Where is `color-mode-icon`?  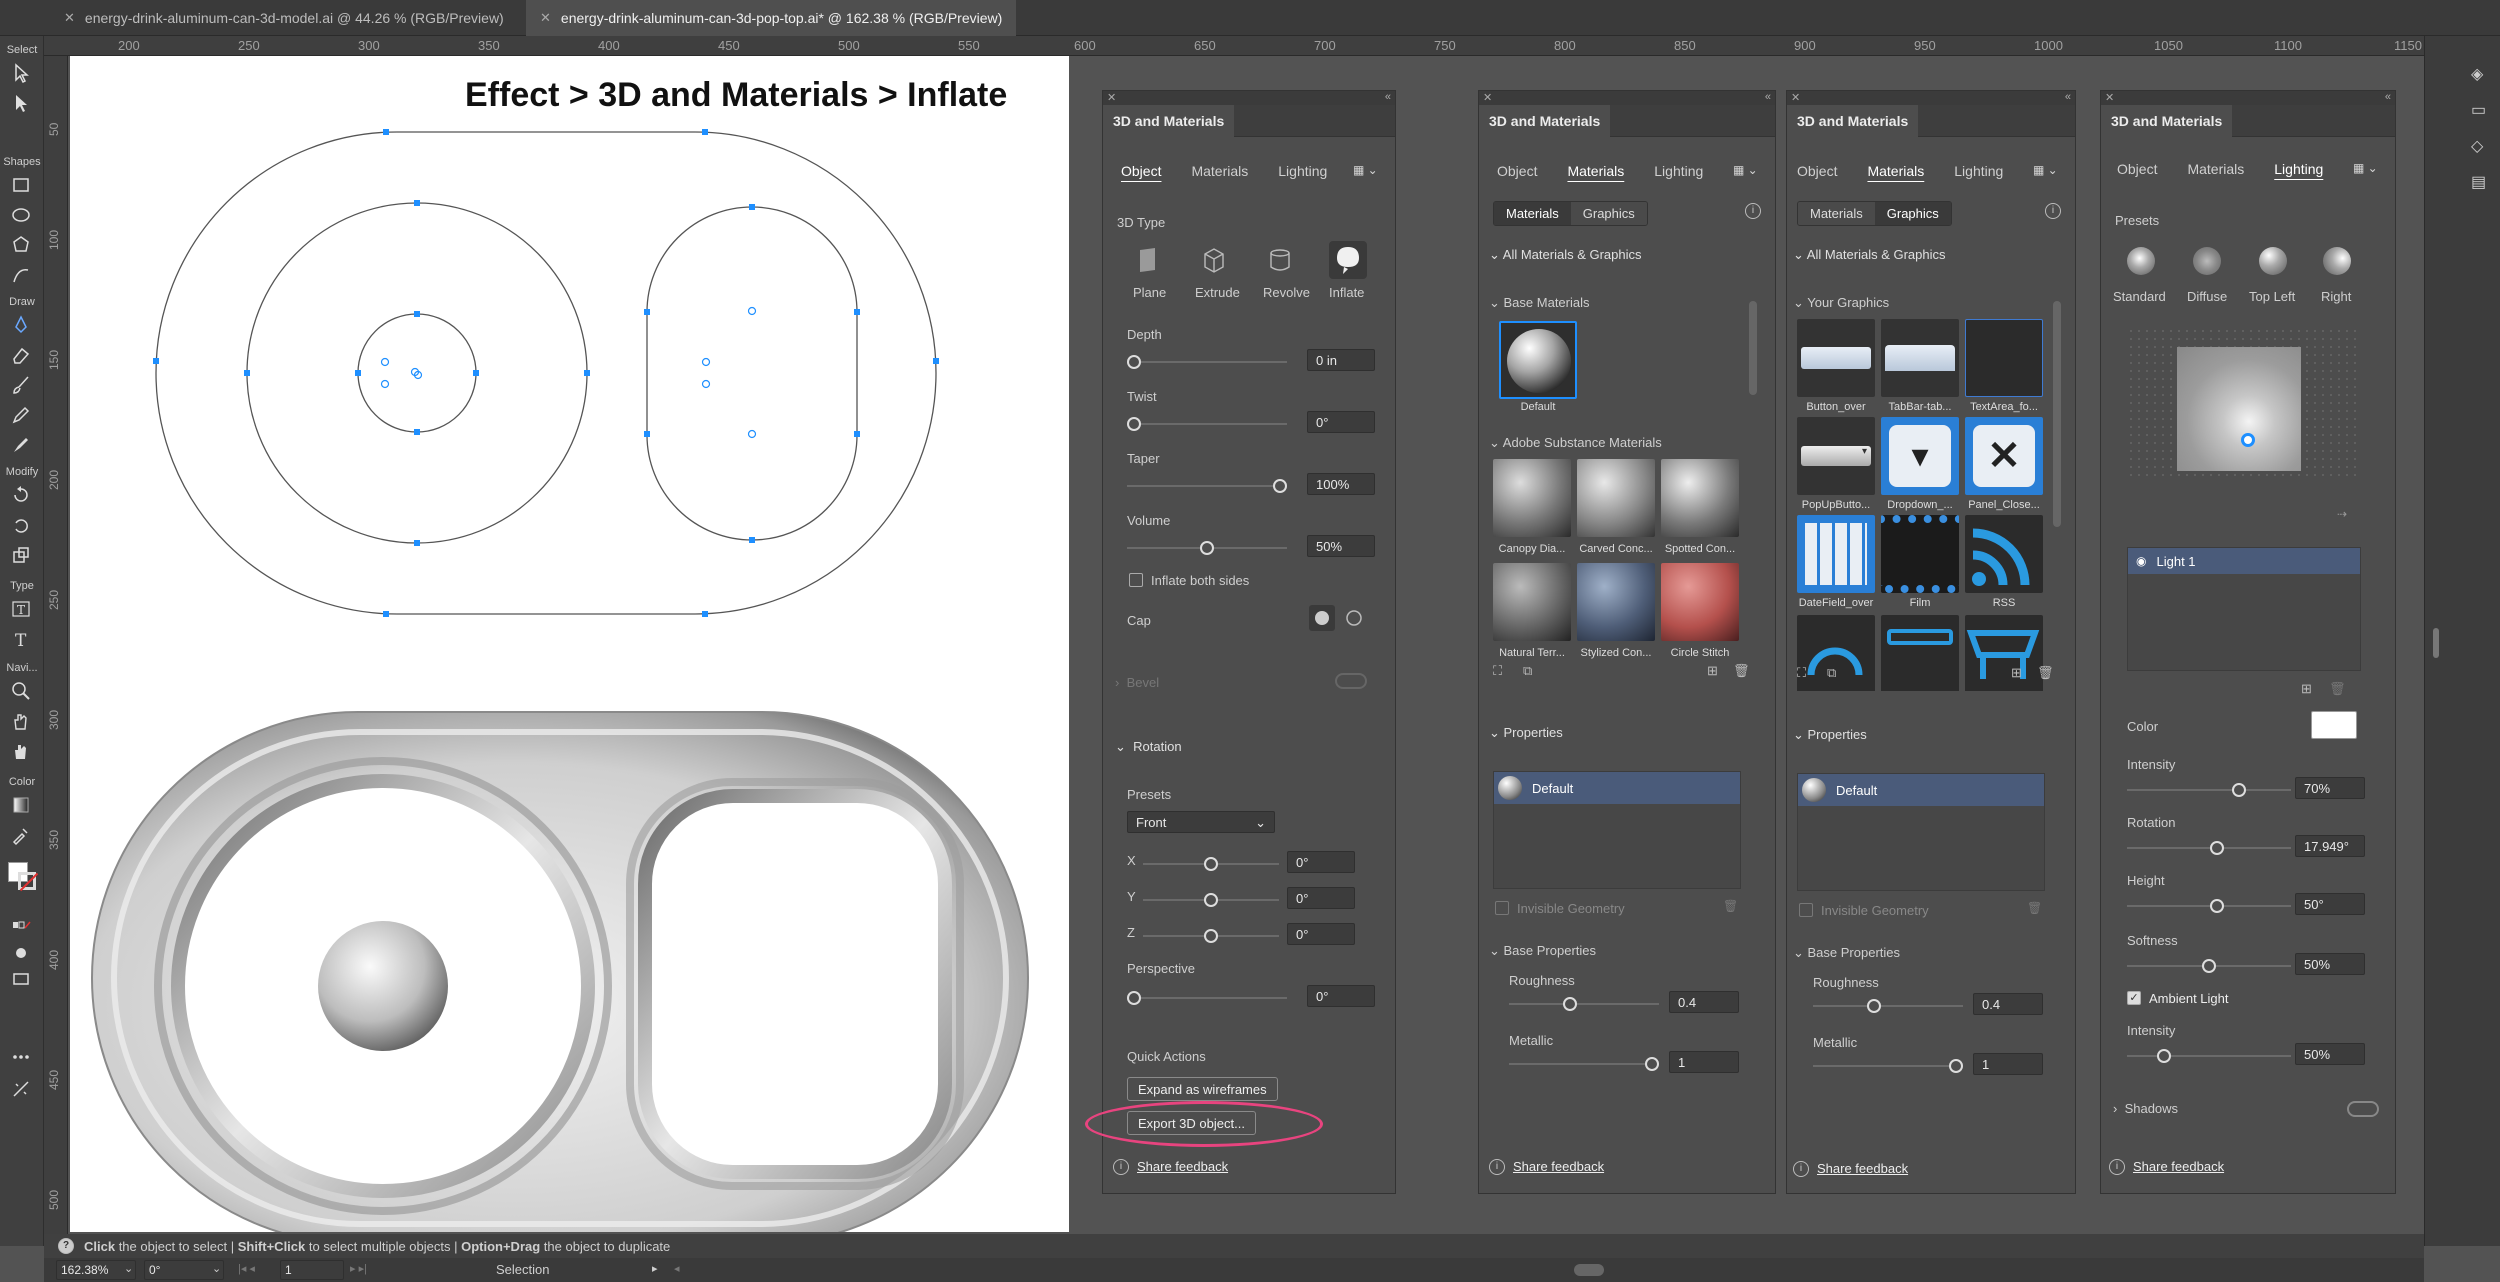
color-mode-icon is located at coordinates (21, 925).